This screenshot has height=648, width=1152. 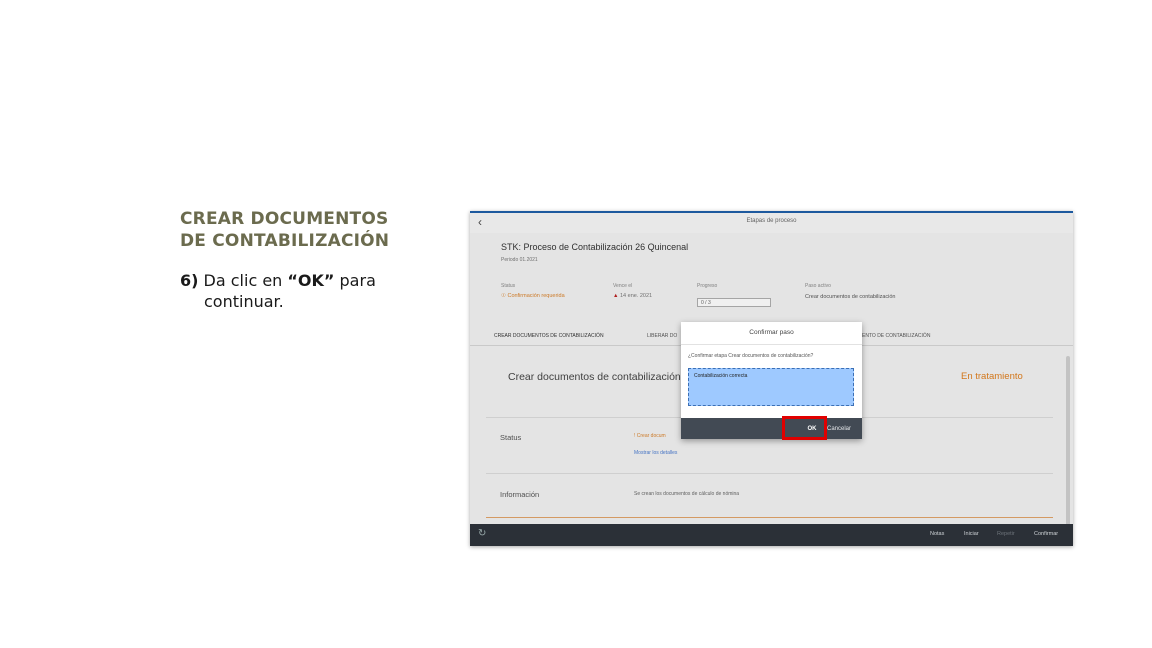 What do you see at coordinates (482, 533) in the screenshot?
I see `refresh-icon: ↻` at bounding box center [482, 533].